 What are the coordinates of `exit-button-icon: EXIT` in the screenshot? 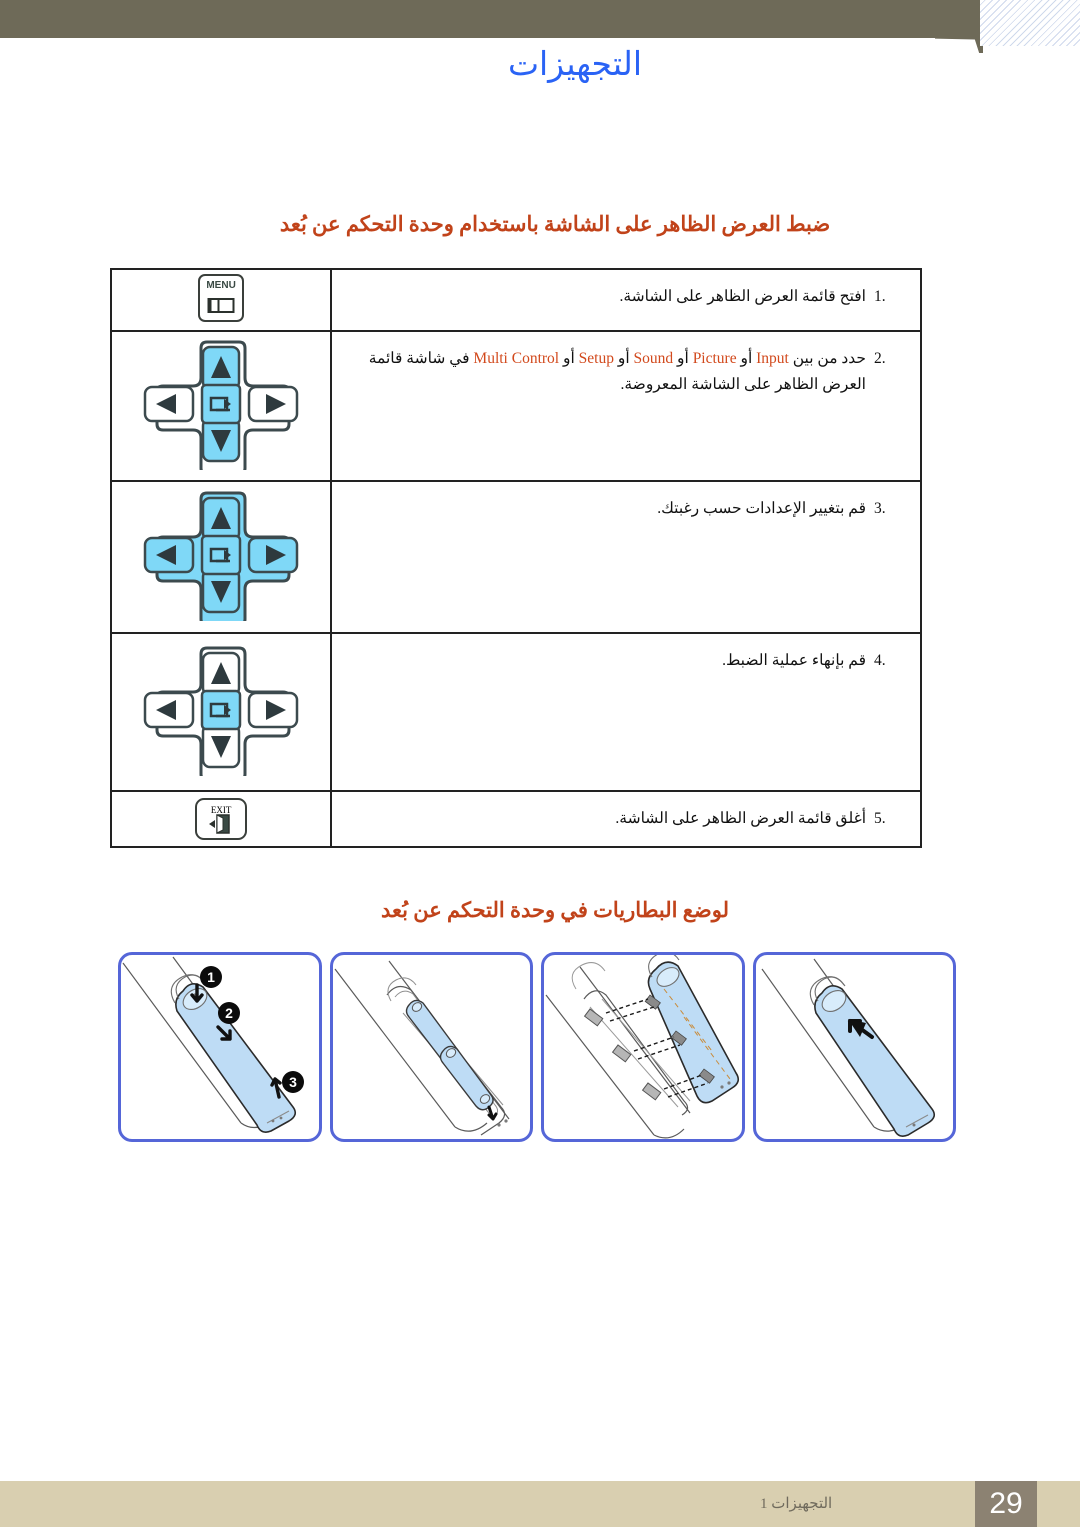 It's located at (221, 819).